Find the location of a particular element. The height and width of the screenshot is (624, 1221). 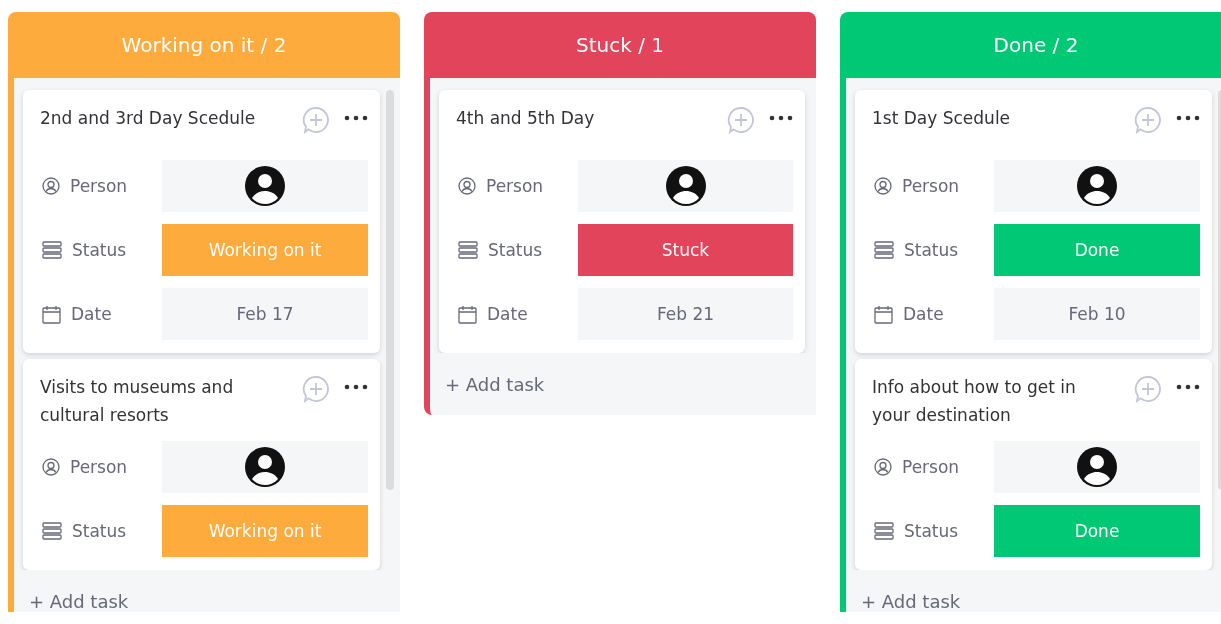

status-label: Stuck is located at coordinates (685, 250).